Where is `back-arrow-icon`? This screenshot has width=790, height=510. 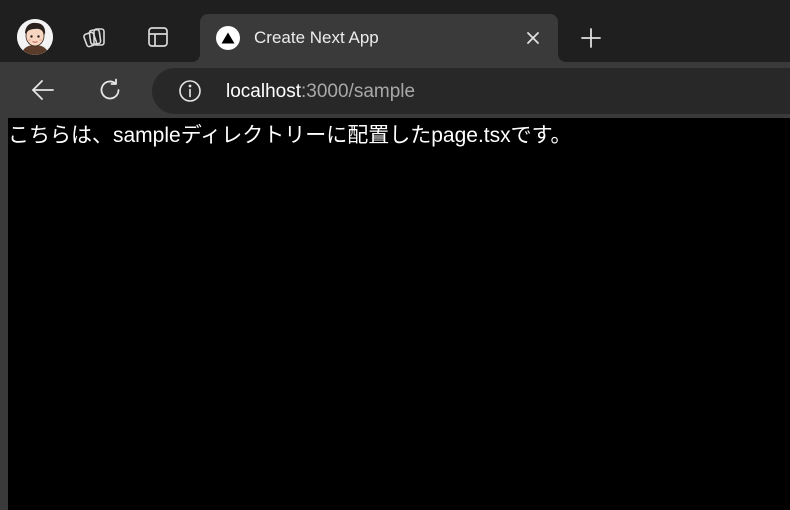
back-arrow-icon is located at coordinates (43, 90).